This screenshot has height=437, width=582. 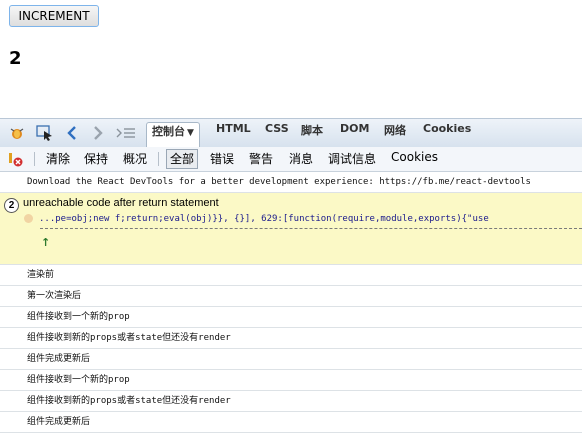 What do you see at coordinates (28, 218) in the screenshot?
I see `warning-dot-icon` at bounding box center [28, 218].